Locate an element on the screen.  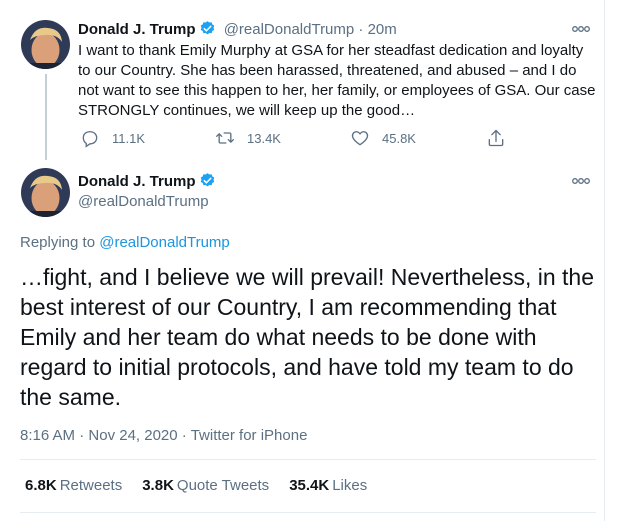
quote-tweets-count: 3.8K is located at coordinates (158, 485).